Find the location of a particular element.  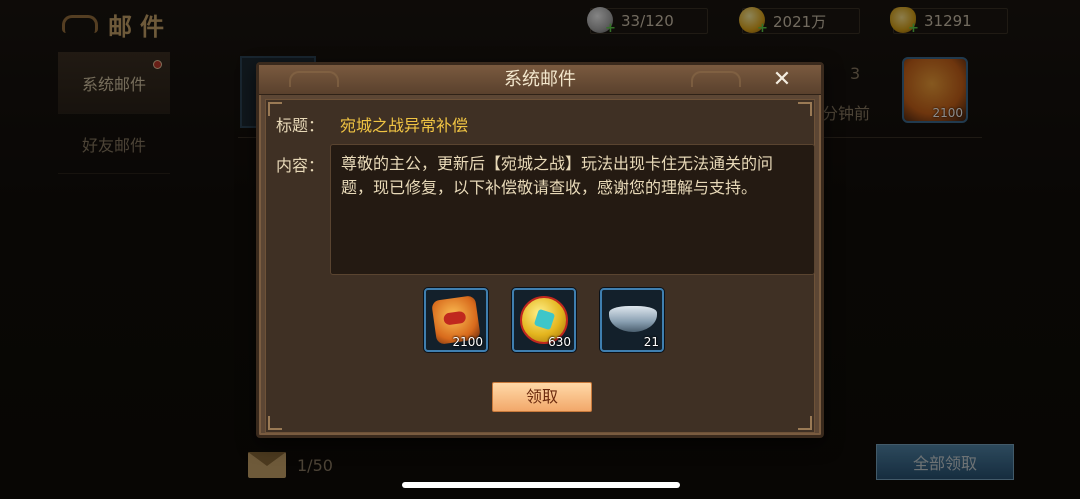

close-icon: ✕ is located at coordinates (782, 80).